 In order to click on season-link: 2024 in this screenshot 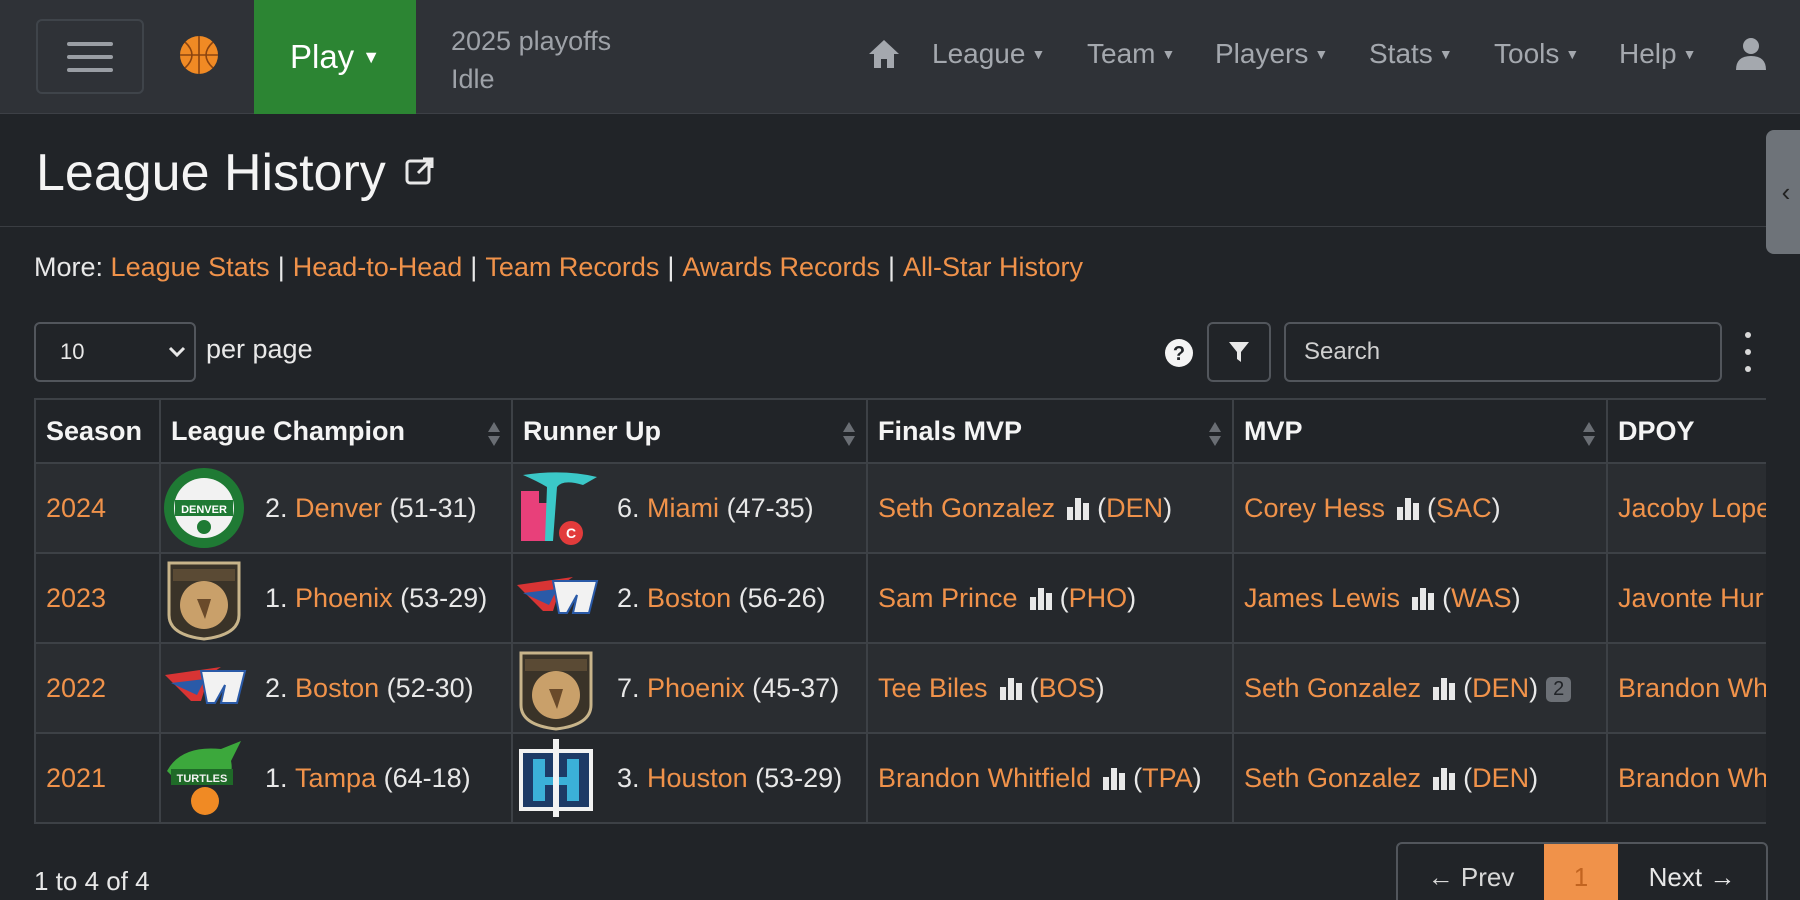, I will do `click(76, 508)`.